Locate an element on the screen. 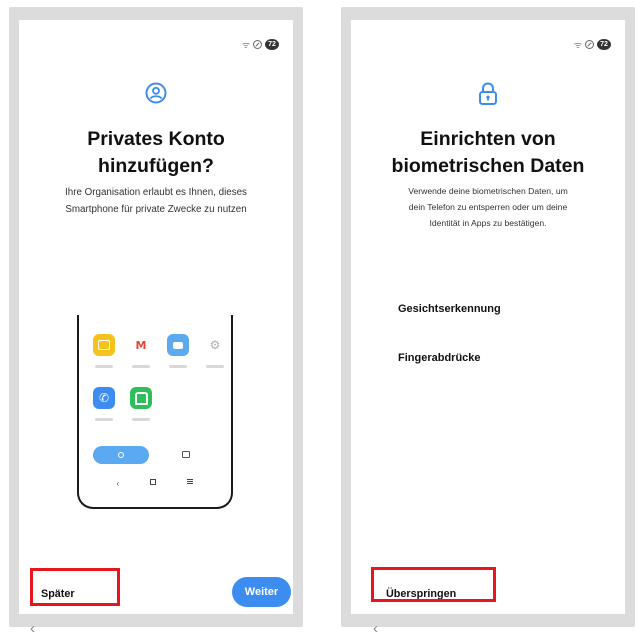  gear-icon: ⚙ is located at coordinates (215, 345).